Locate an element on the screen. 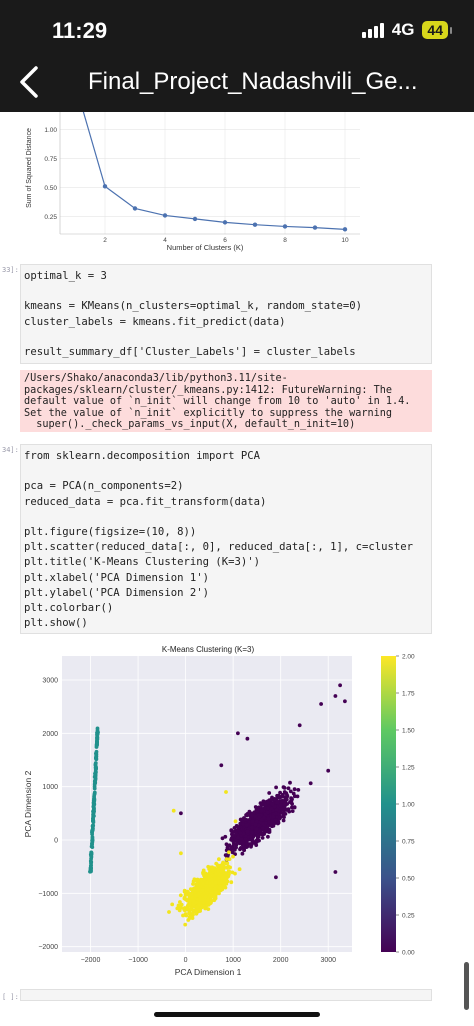 Image resolution: width=474 pixels, height=1026 pixels. cell-prompt: 34]: is located at coordinates (10, 450).